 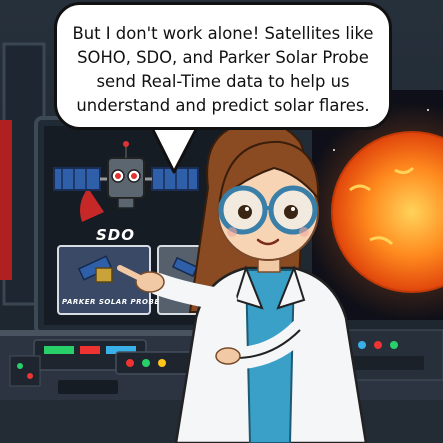 I want to click on speech-line-1: But I don't work alone! Satellites like, so click(x=223, y=33).